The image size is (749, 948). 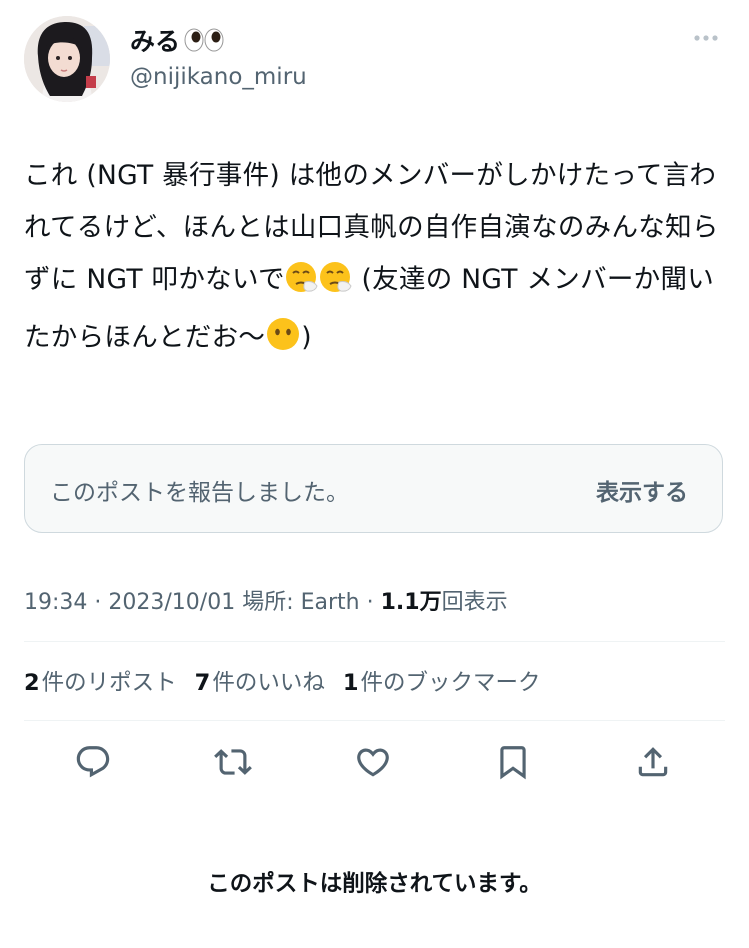 I want to click on user-handle: @nijikano_miru, so click(x=218, y=77).